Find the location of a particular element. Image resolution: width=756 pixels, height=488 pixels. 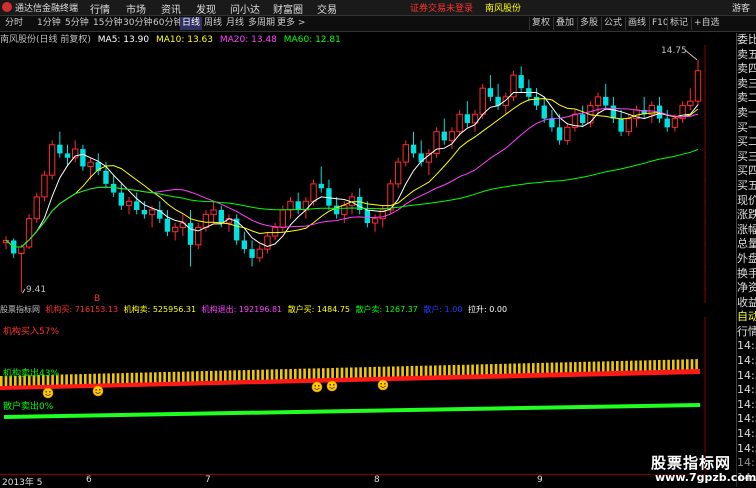

period-daily: 日线 is located at coordinates (191, 23).